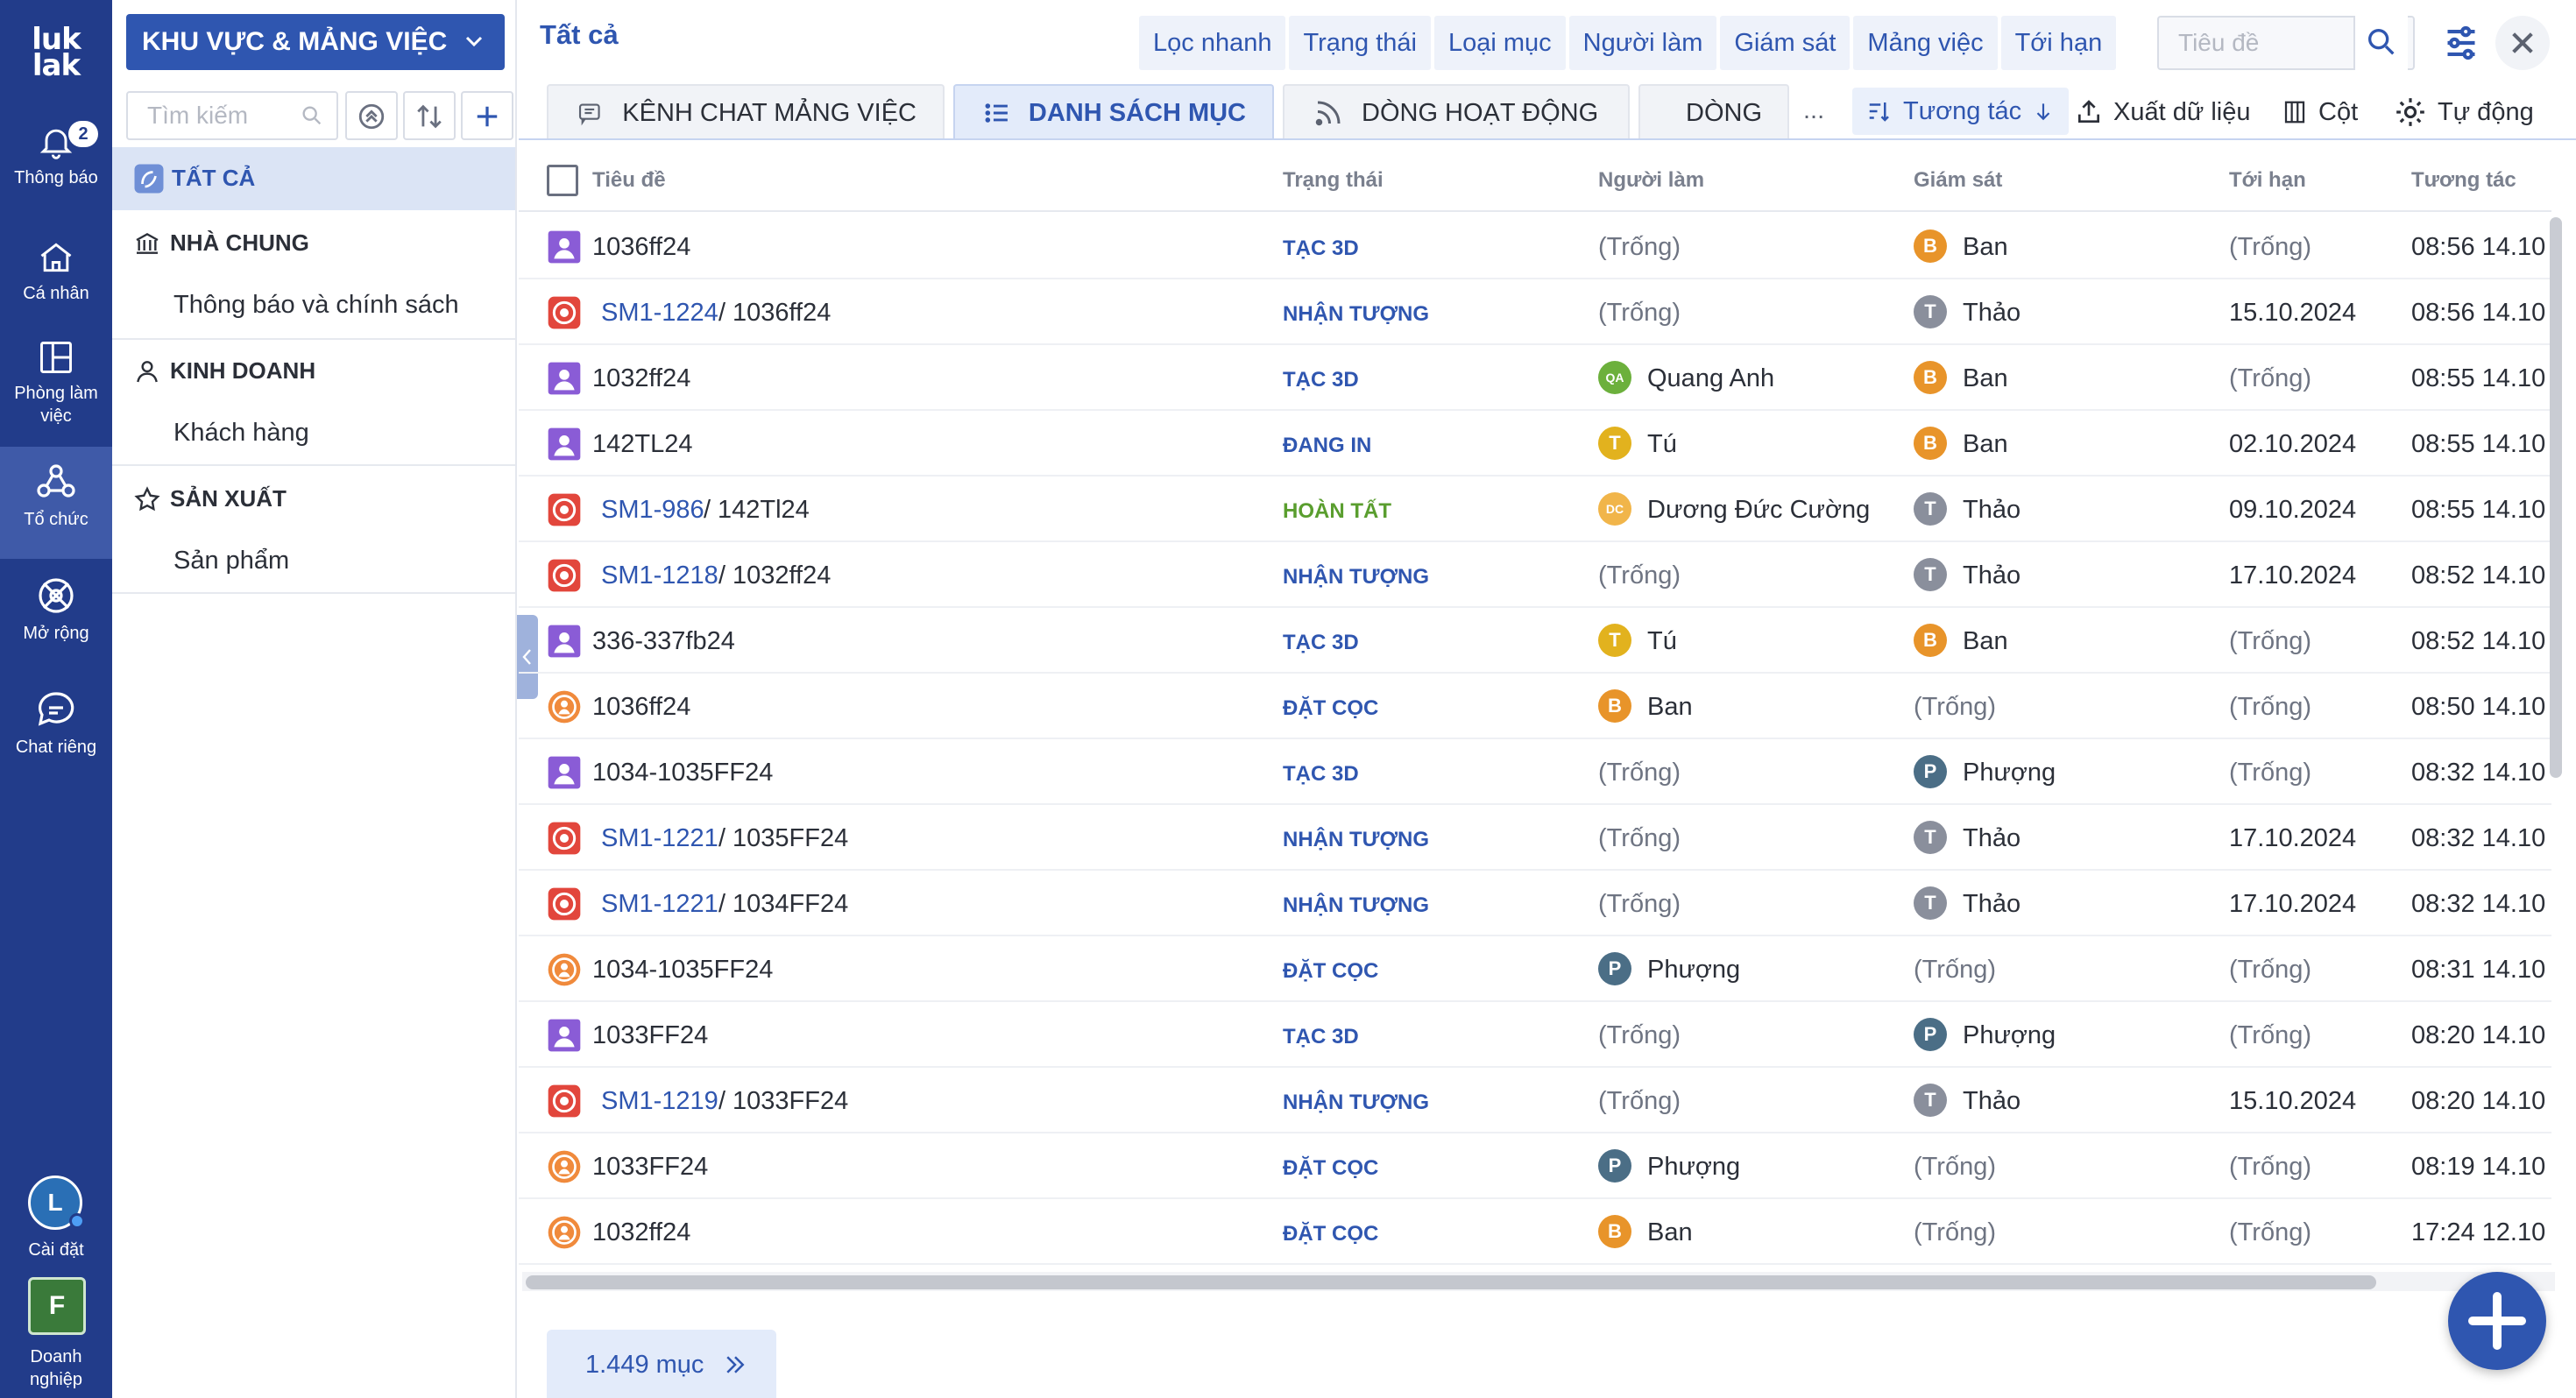 The width and height of the screenshot is (2576, 1398). Describe the element at coordinates (629, 180) in the screenshot. I see `column-header-title: Tiêu đề` at that location.